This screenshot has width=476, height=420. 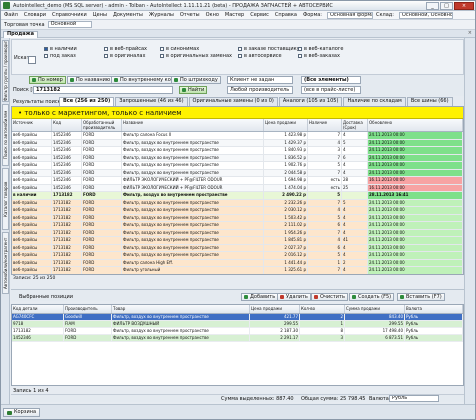 I want to click on col-product: Товар, so click(x=181, y=309).